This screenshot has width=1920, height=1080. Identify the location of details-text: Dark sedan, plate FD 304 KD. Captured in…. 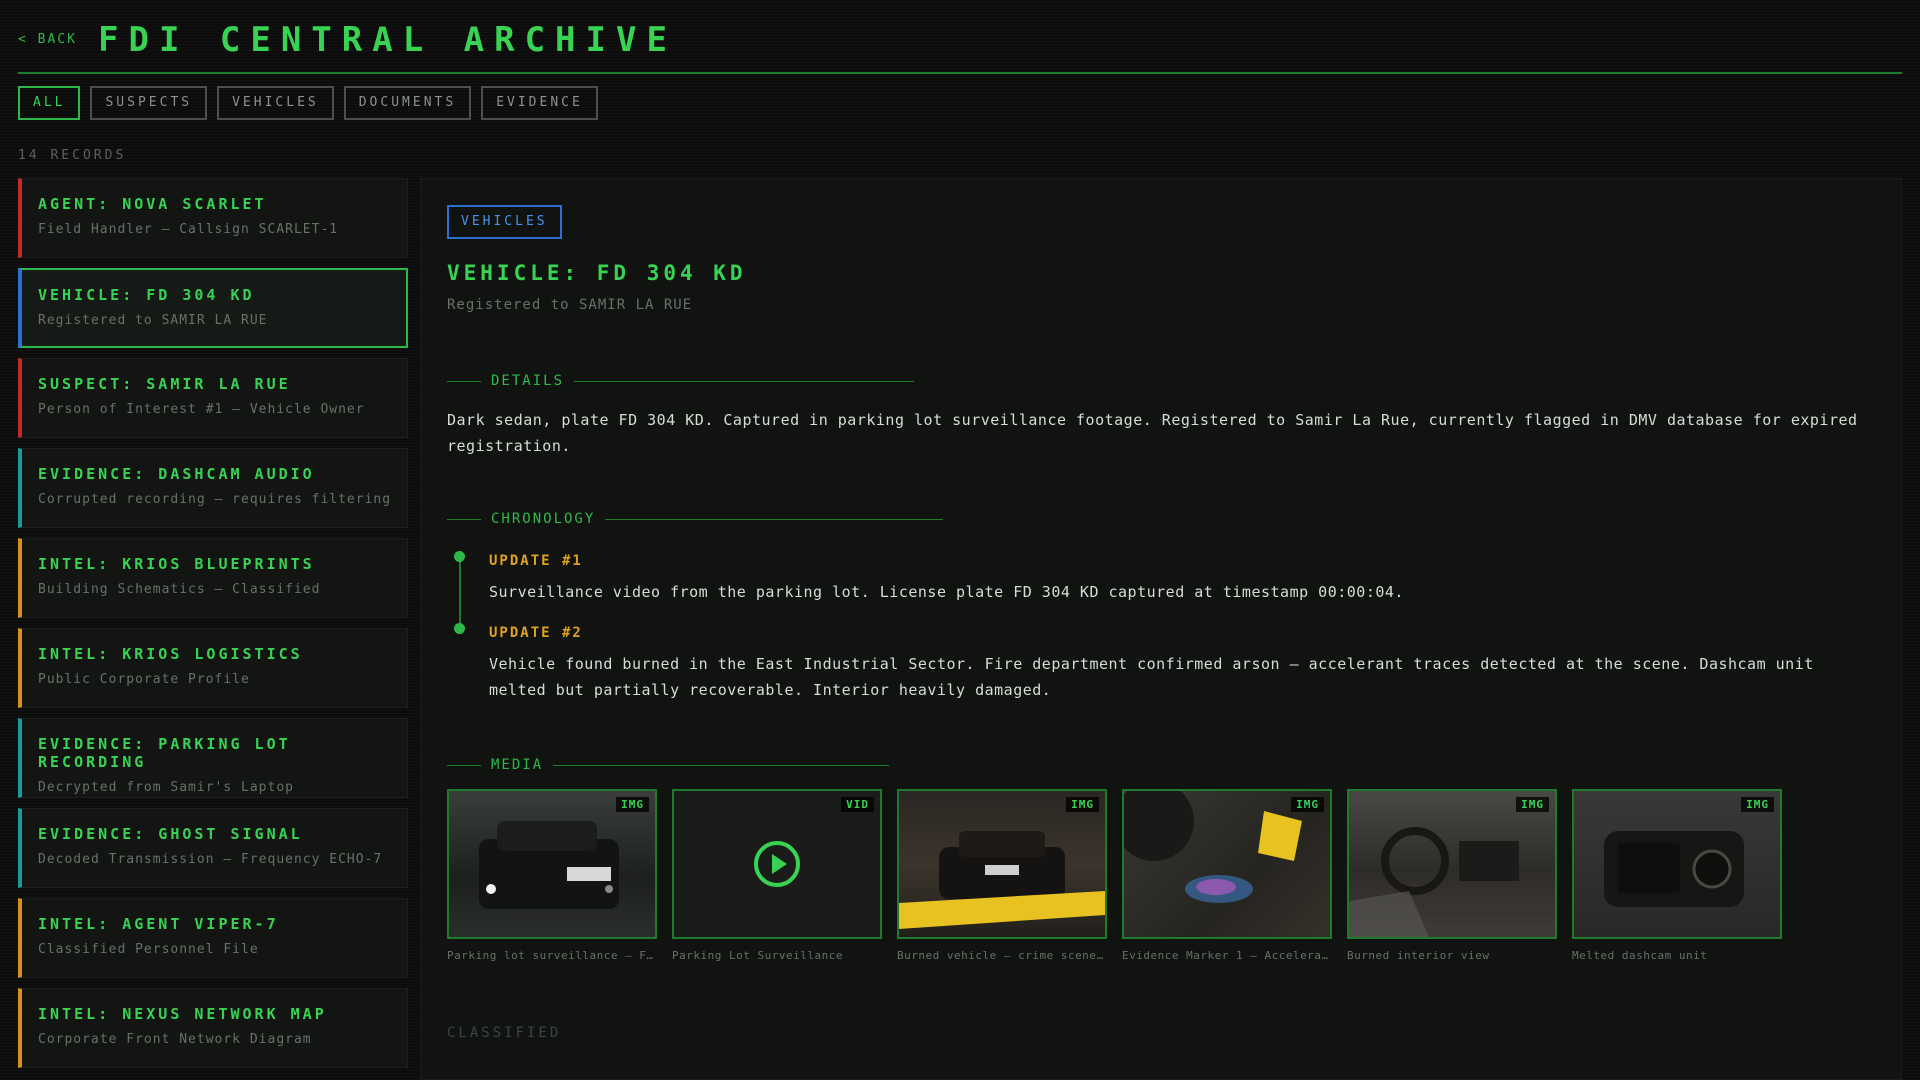
(1152, 433).